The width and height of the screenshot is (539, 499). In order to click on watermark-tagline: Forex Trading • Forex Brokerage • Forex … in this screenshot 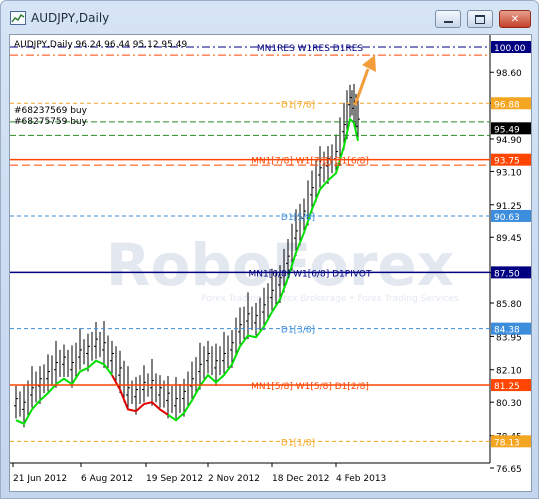, I will do `click(330, 299)`.